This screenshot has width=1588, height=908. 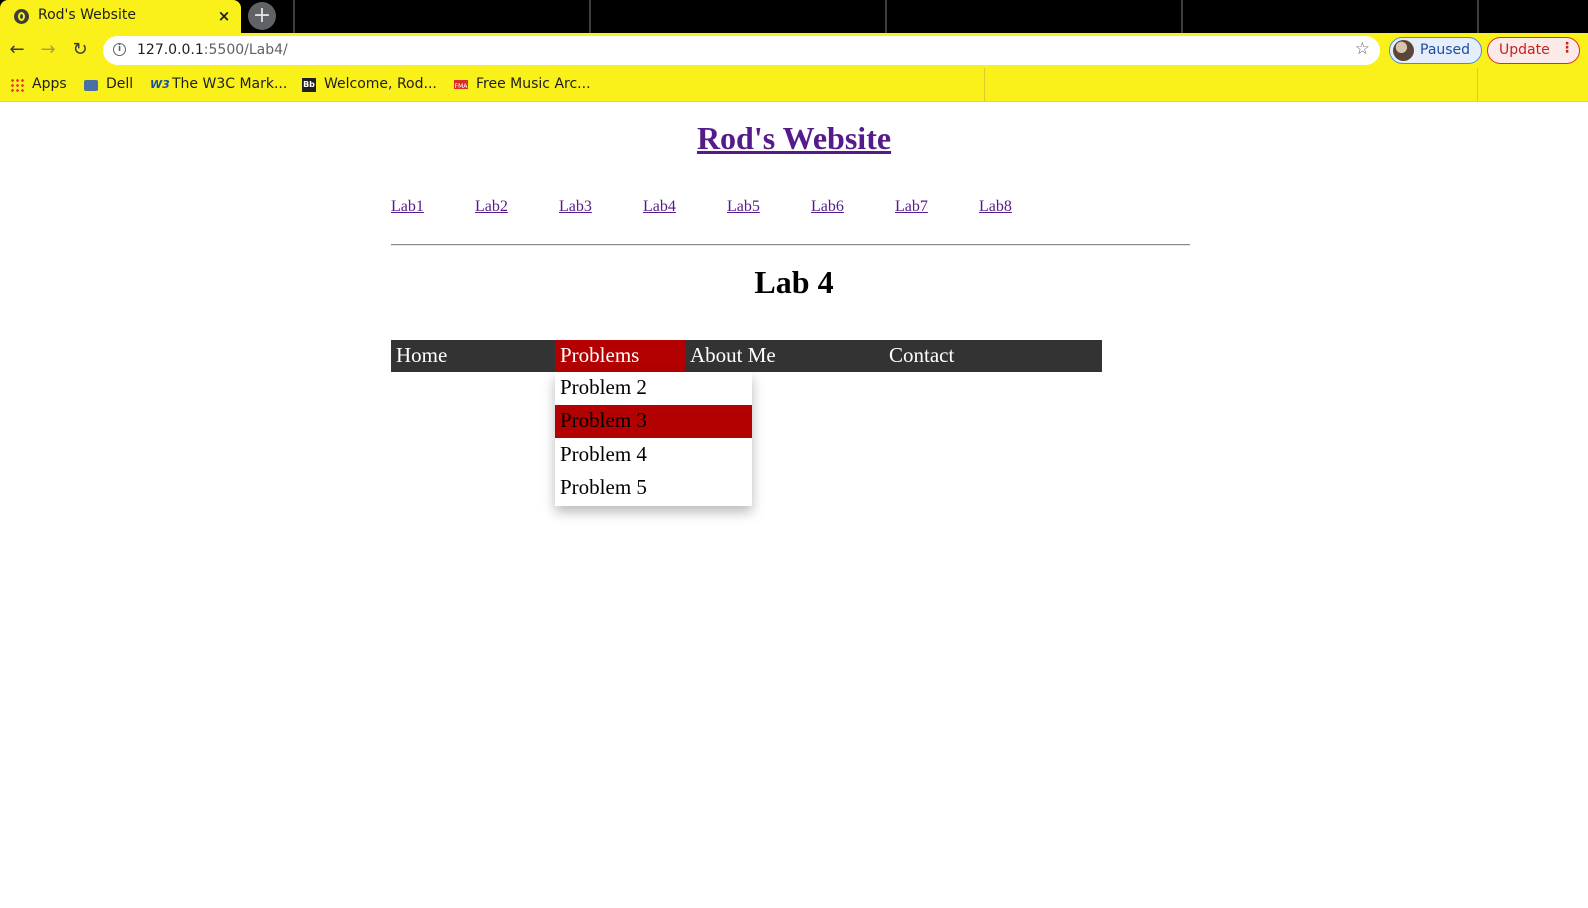 What do you see at coordinates (911, 207) in the screenshot?
I see `lab7-link: Lab7` at bounding box center [911, 207].